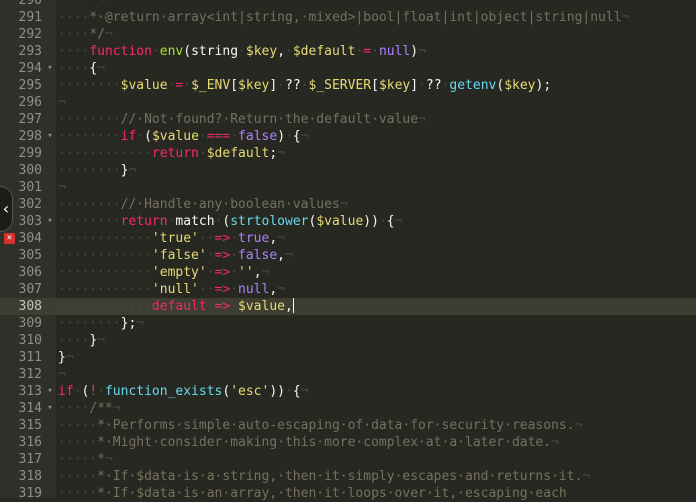 This screenshot has width=696, height=502. Describe the element at coordinates (269, 119) in the screenshot. I see `code-token: //·Not·found?·Return·the·default·value` at that location.